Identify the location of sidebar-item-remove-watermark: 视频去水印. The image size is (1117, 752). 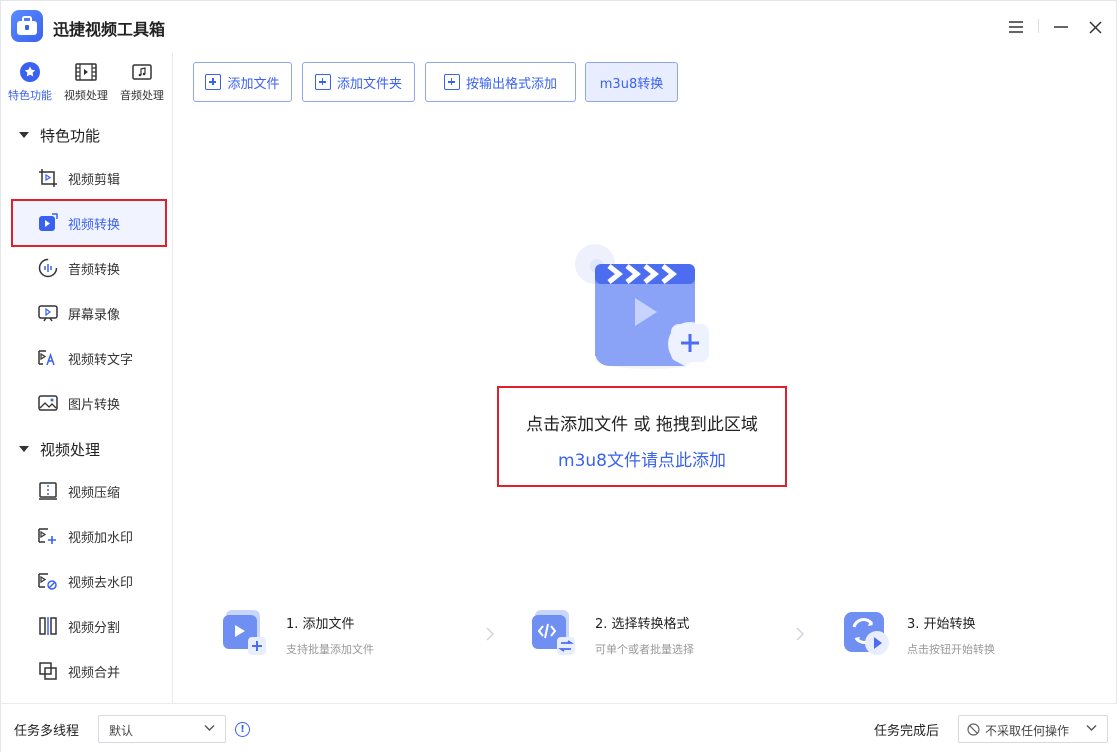
(89, 581).